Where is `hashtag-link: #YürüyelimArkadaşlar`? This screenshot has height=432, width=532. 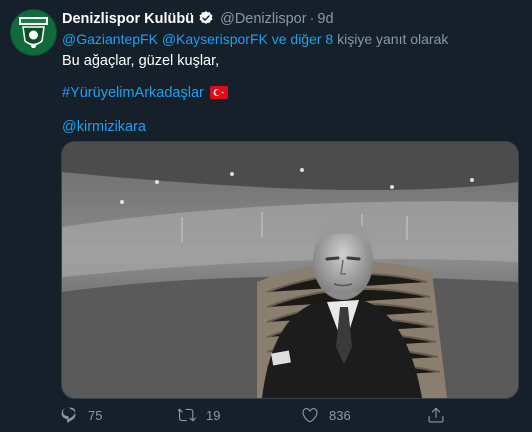 hashtag-link: #YürüyelimArkadaşlar is located at coordinates (133, 93).